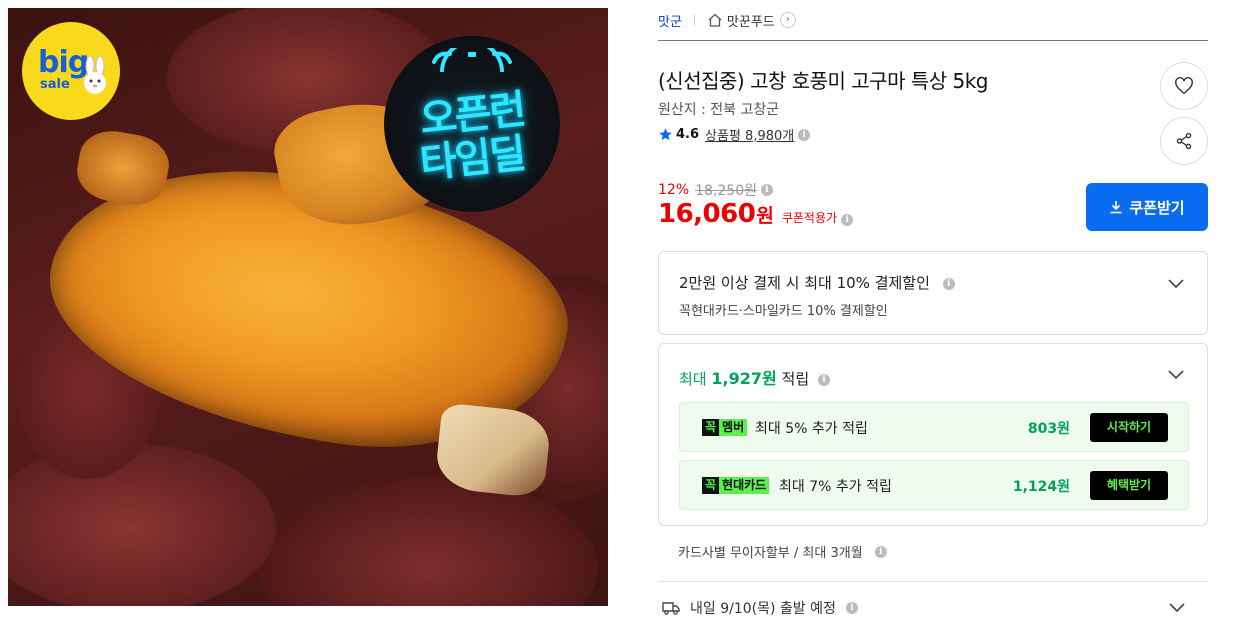 The image size is (1237, 623). I want to click on card-discount-headline: 2만원 이상 결제 시 최대 10% 결제할인 i, so click(817, 282).